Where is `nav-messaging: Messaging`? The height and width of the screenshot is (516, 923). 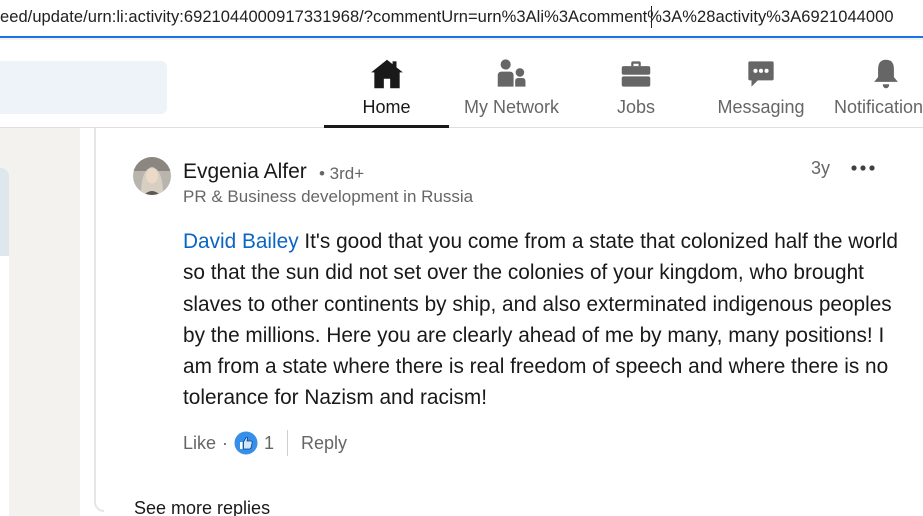 nav-messaging: Messaging is located at coordinates (761, 84).